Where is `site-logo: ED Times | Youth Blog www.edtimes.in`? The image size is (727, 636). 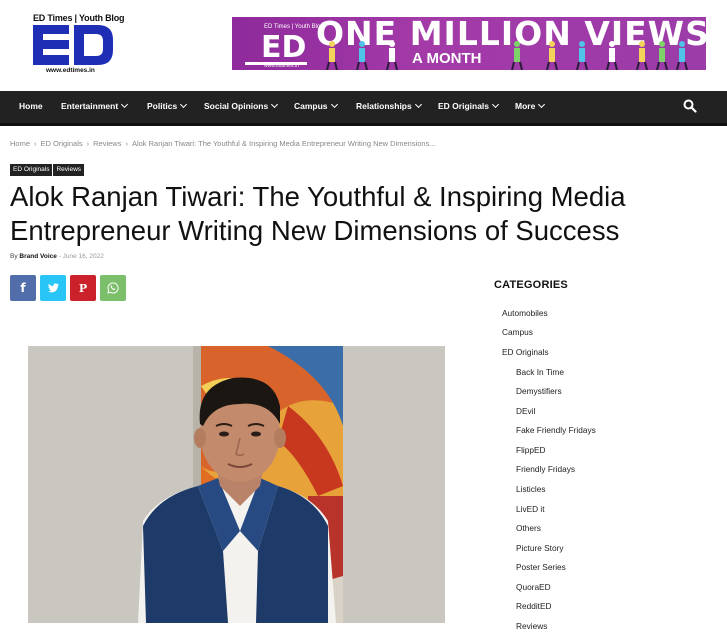 site-logo: ED Times | Youth Blog www.edtimes.in is located at coordinates (77, 44).